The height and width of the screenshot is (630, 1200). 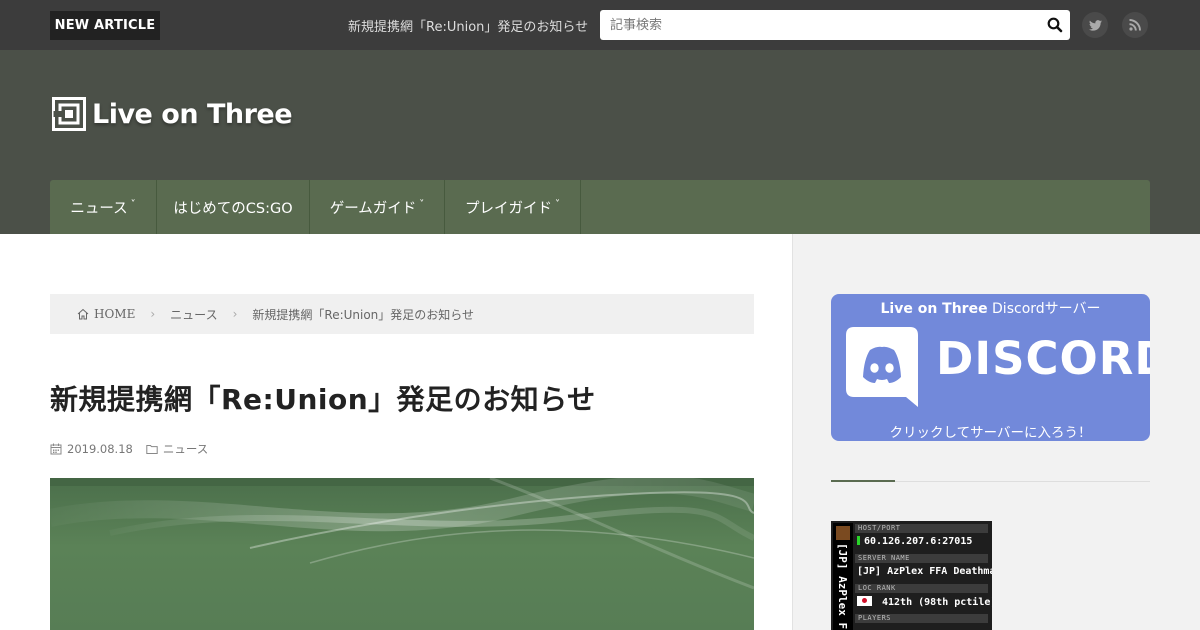 What do you see at coordinates (508, 208) in the screenshot?
I see `nav-item-label: プレイガイド` at bounding box center [508, 208].